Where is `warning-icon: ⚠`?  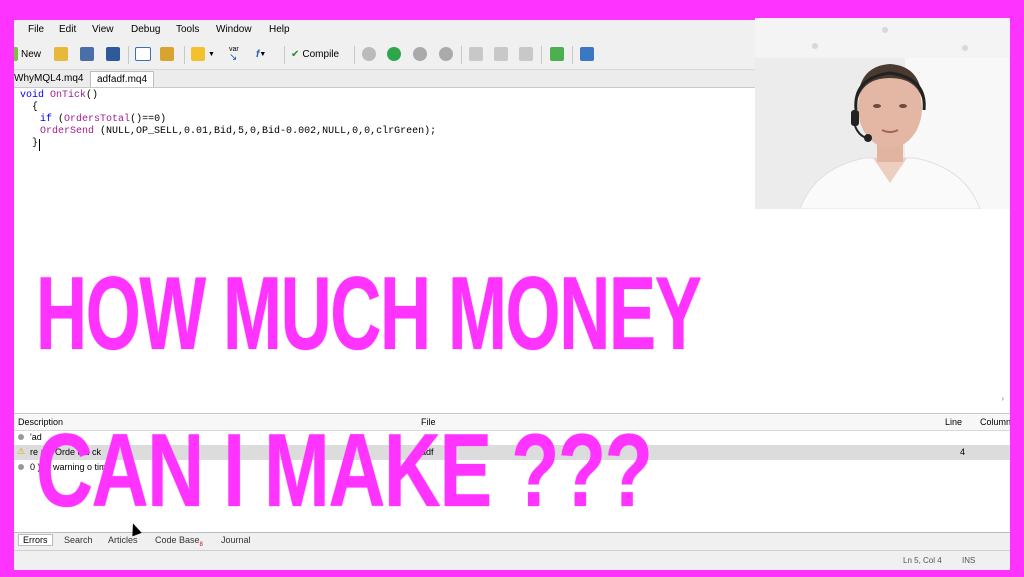
warning-icon: ⚠ is located at coordinates (21, 451).